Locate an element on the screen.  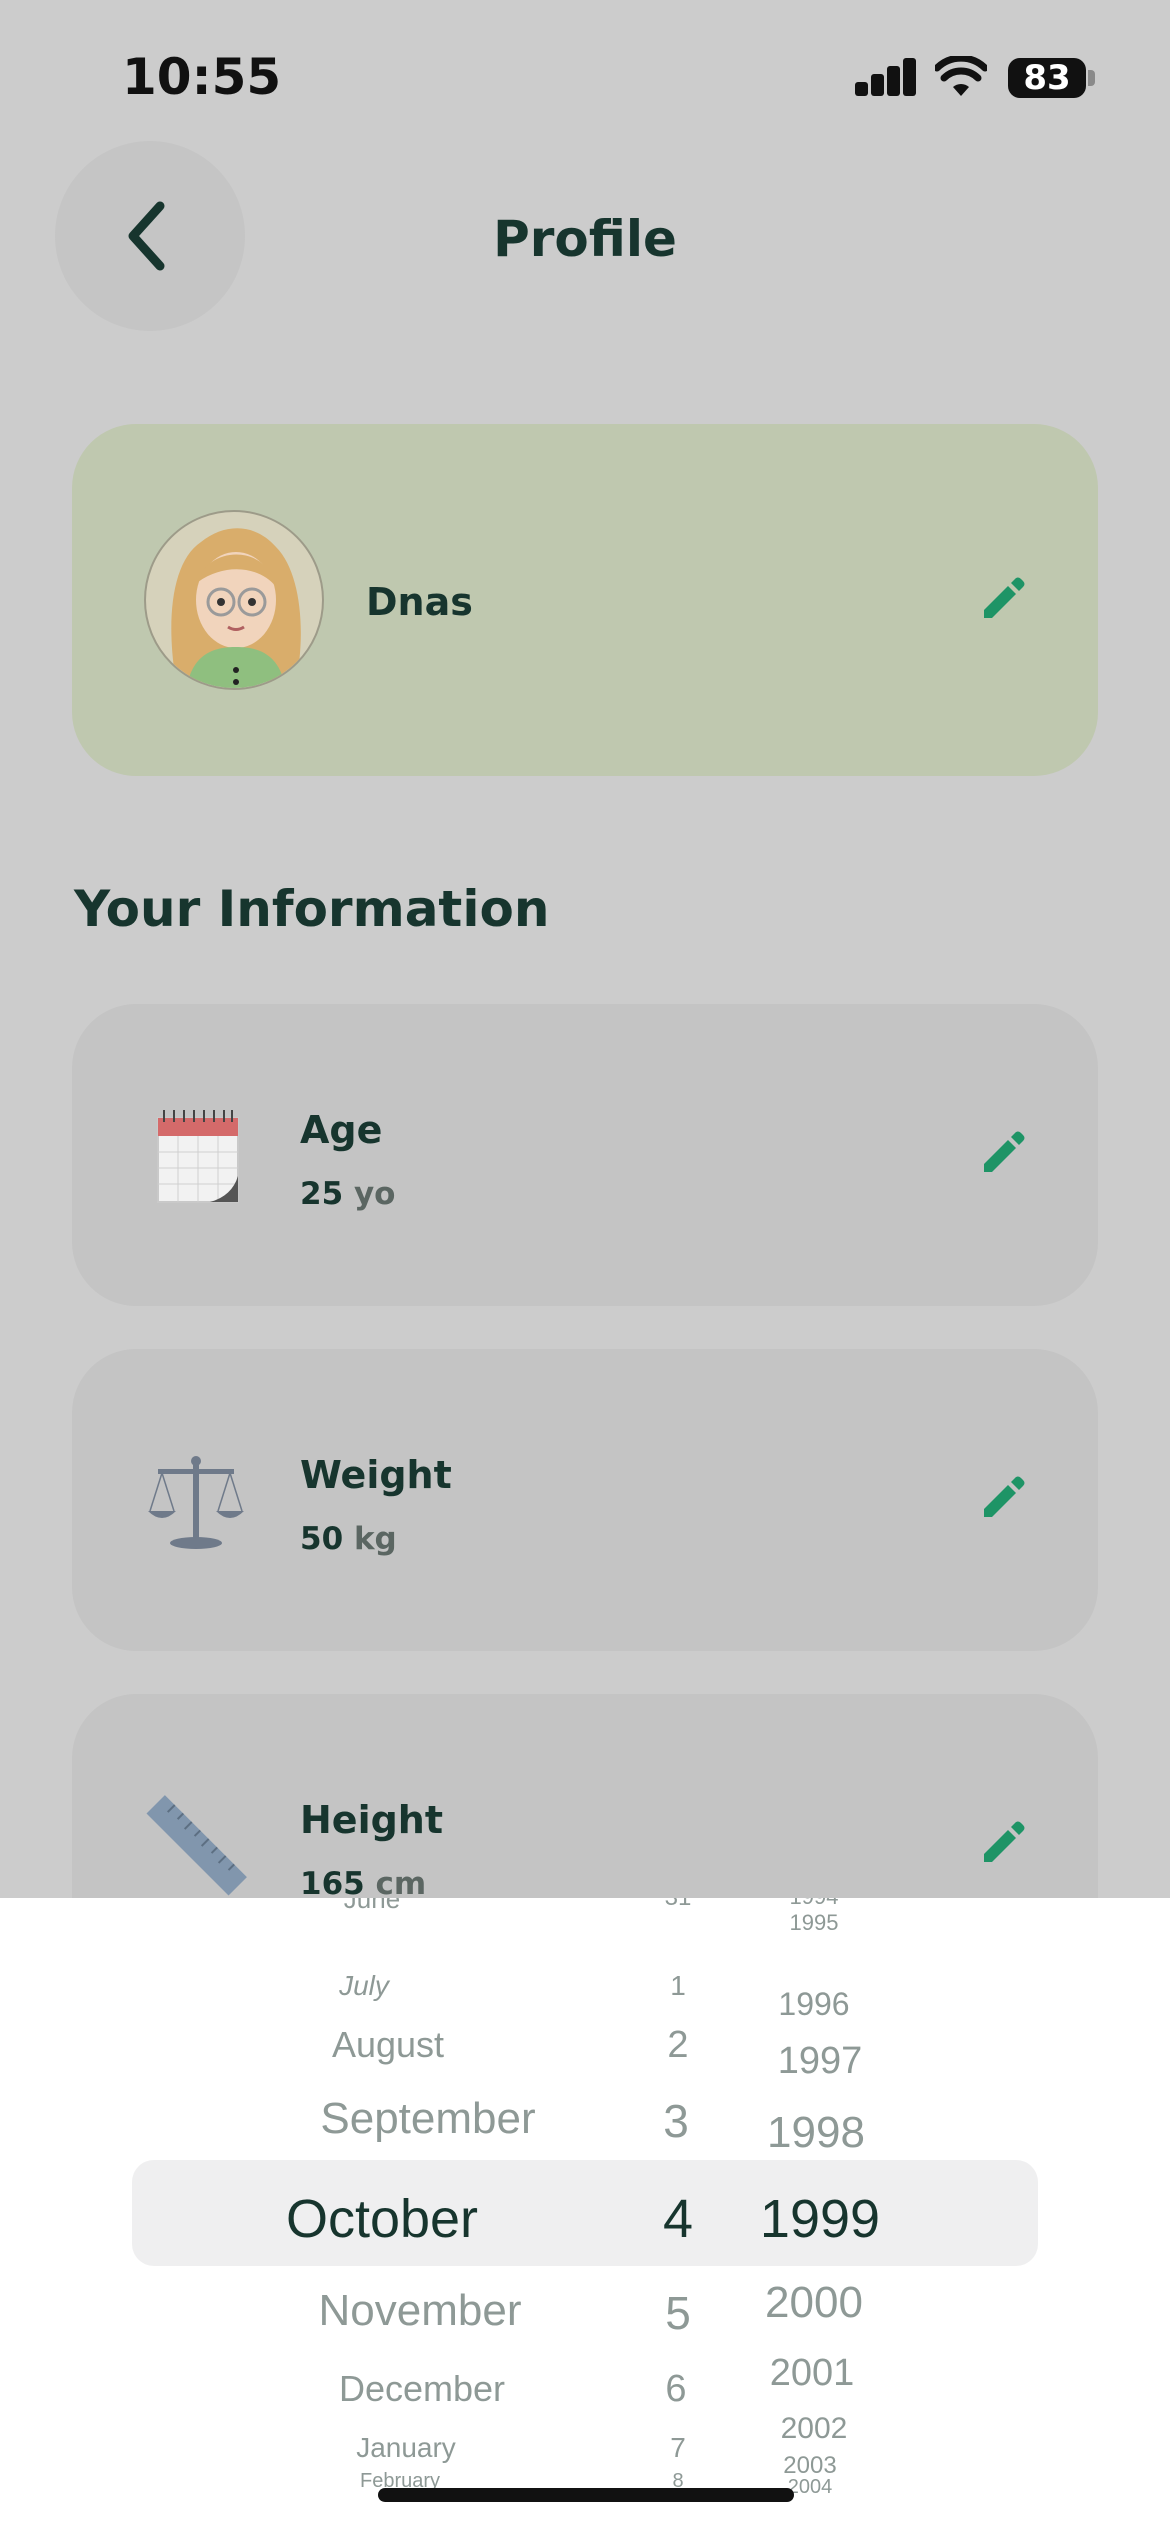
year-option-selected: 1999 is located at coordinates (820, 2219).